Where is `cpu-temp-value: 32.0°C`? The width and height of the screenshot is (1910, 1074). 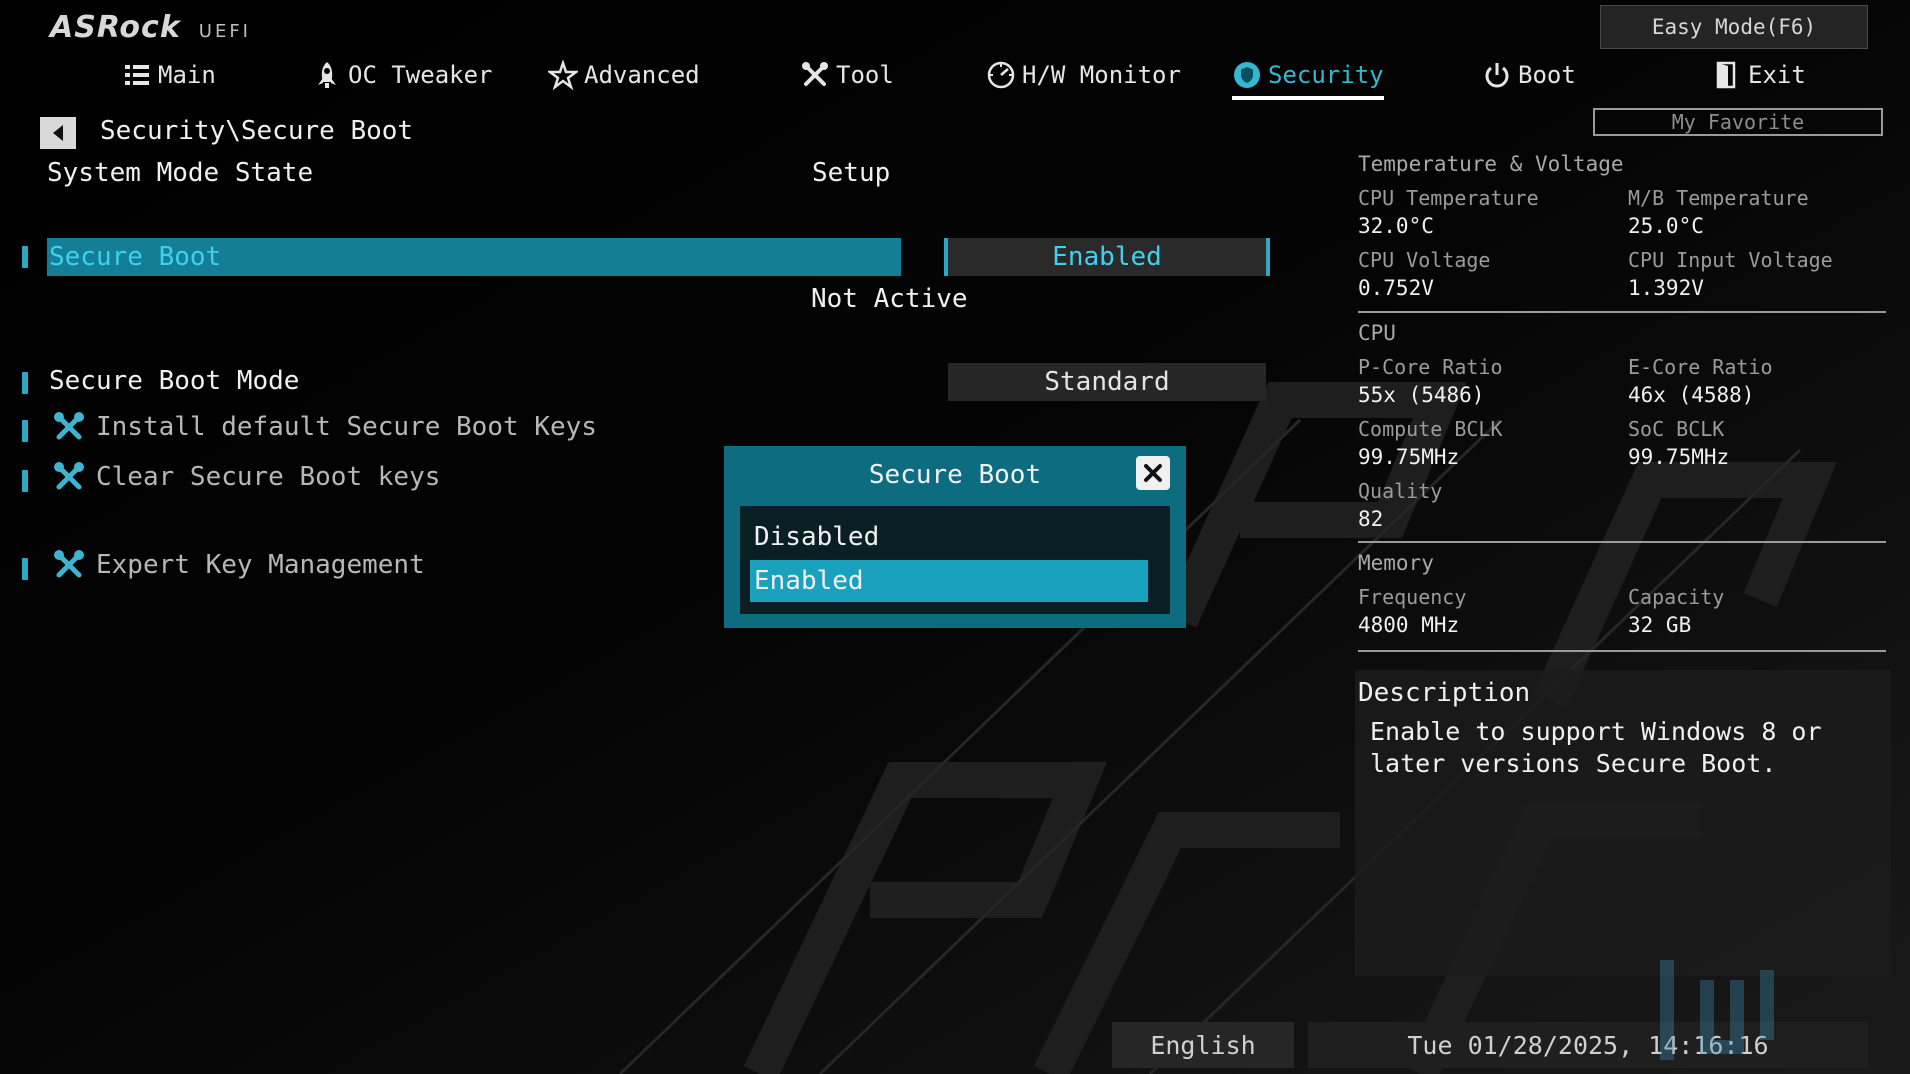 cpu-temp-value: 32.0°C is located at coordinates (1396, 226).